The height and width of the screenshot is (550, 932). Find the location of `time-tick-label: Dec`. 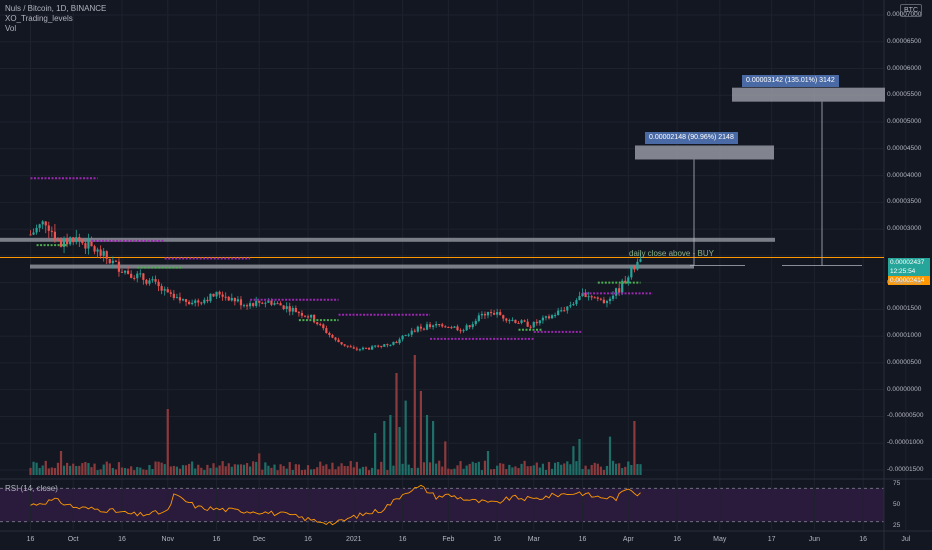

time-tick-label: Dec is located at coordinates (259, 539).